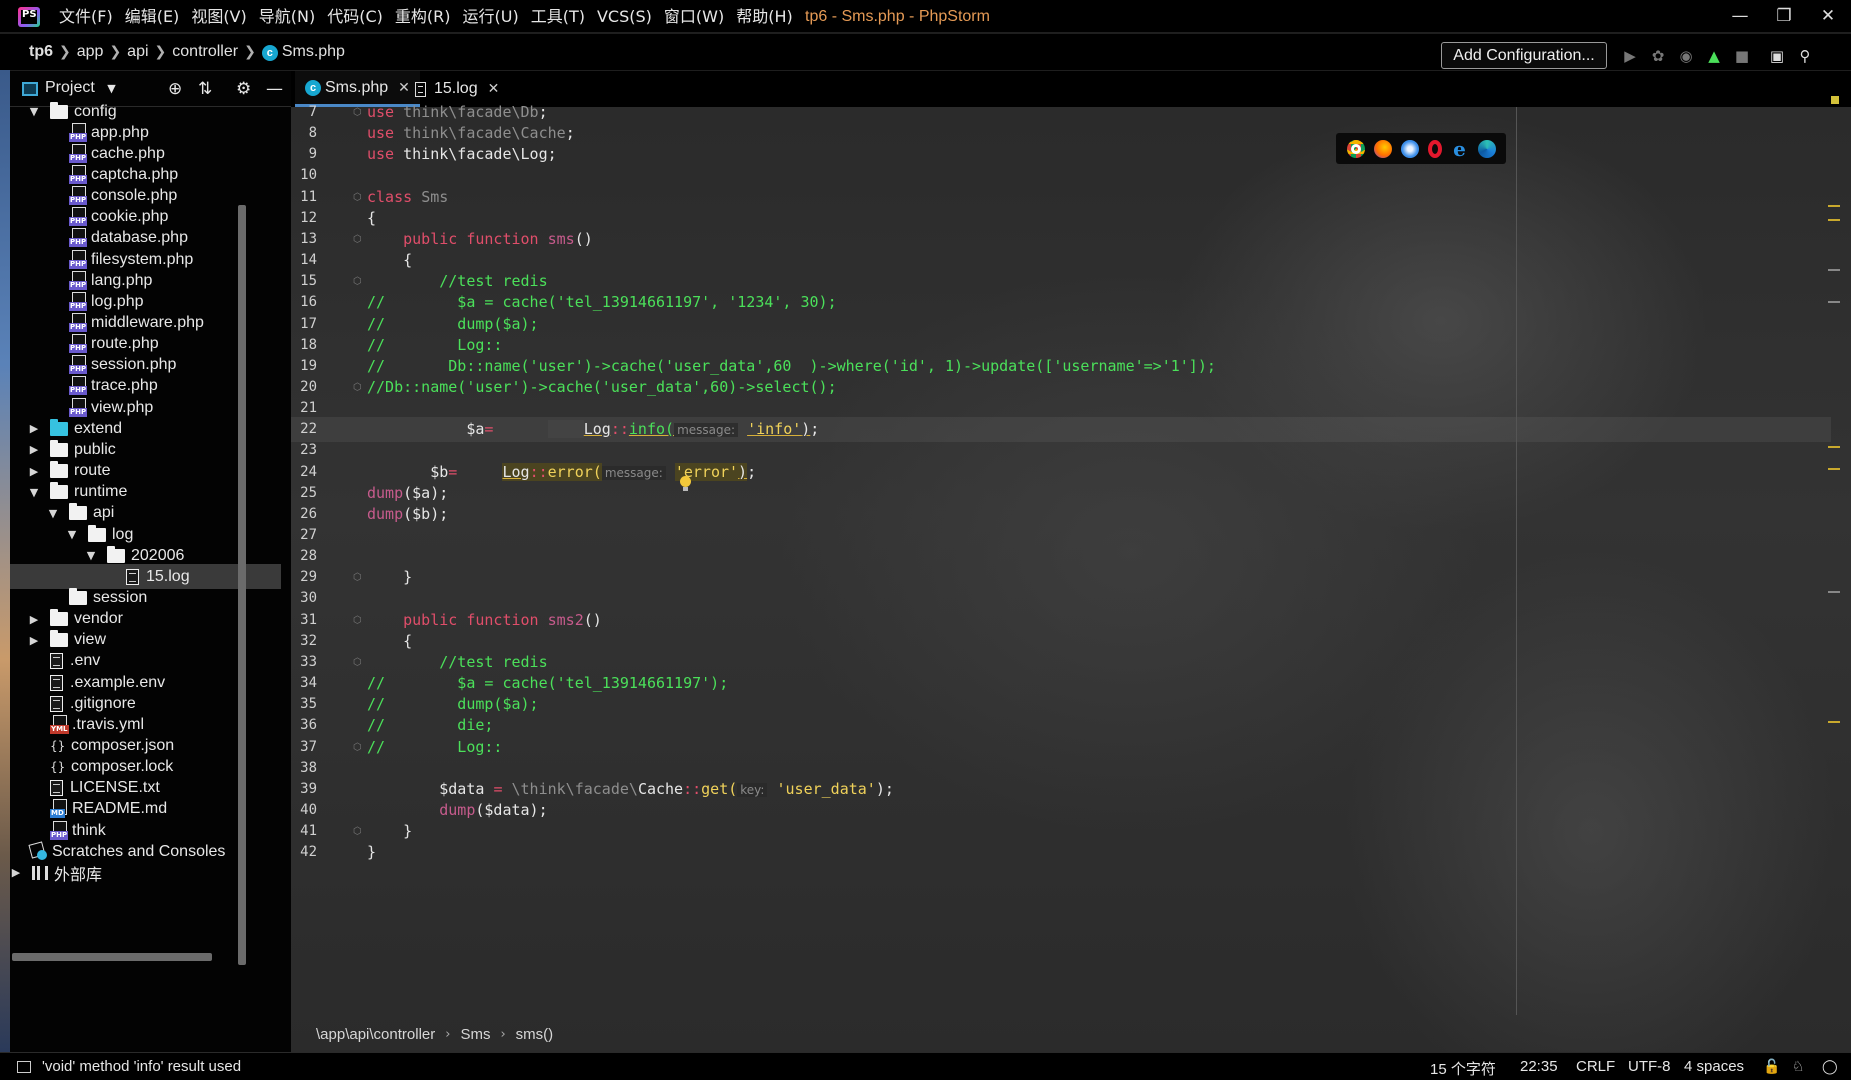 The height and width of the screenshot is (1080, 1851). What do you see at coordinates (743, 471) in the screenshot?
I see `code-token: )` at bounding box center [743, 471].